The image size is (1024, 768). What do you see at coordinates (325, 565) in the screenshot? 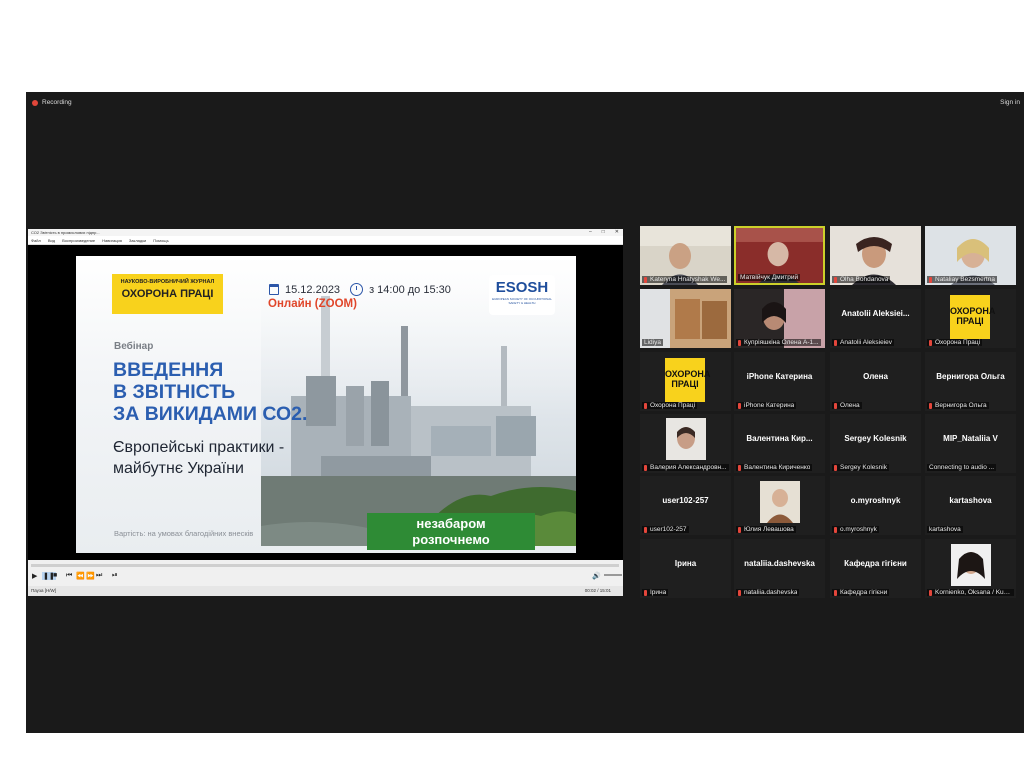
I see `seek-bar` at bounding box center [325, 565].